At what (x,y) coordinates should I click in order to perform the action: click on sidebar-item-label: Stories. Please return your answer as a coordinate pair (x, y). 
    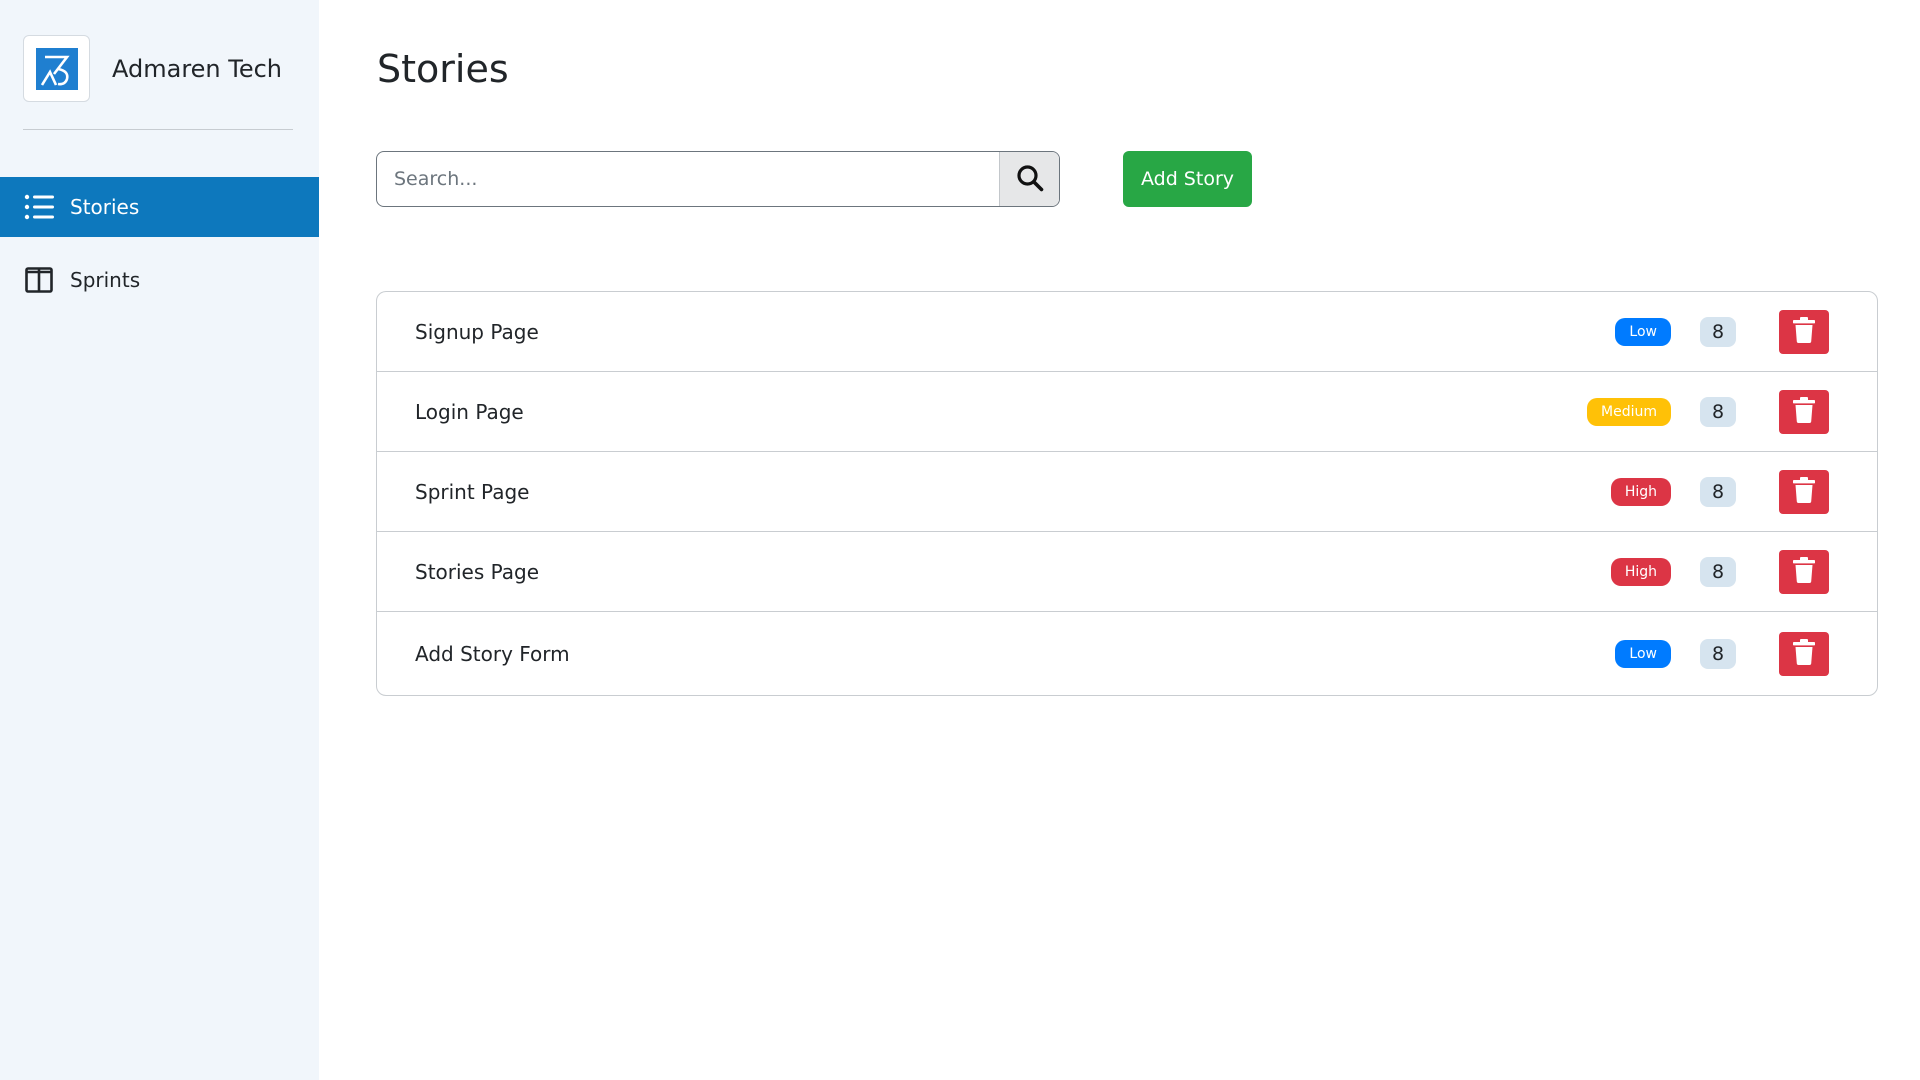
    Looking at the image, I should click on (105, 207).